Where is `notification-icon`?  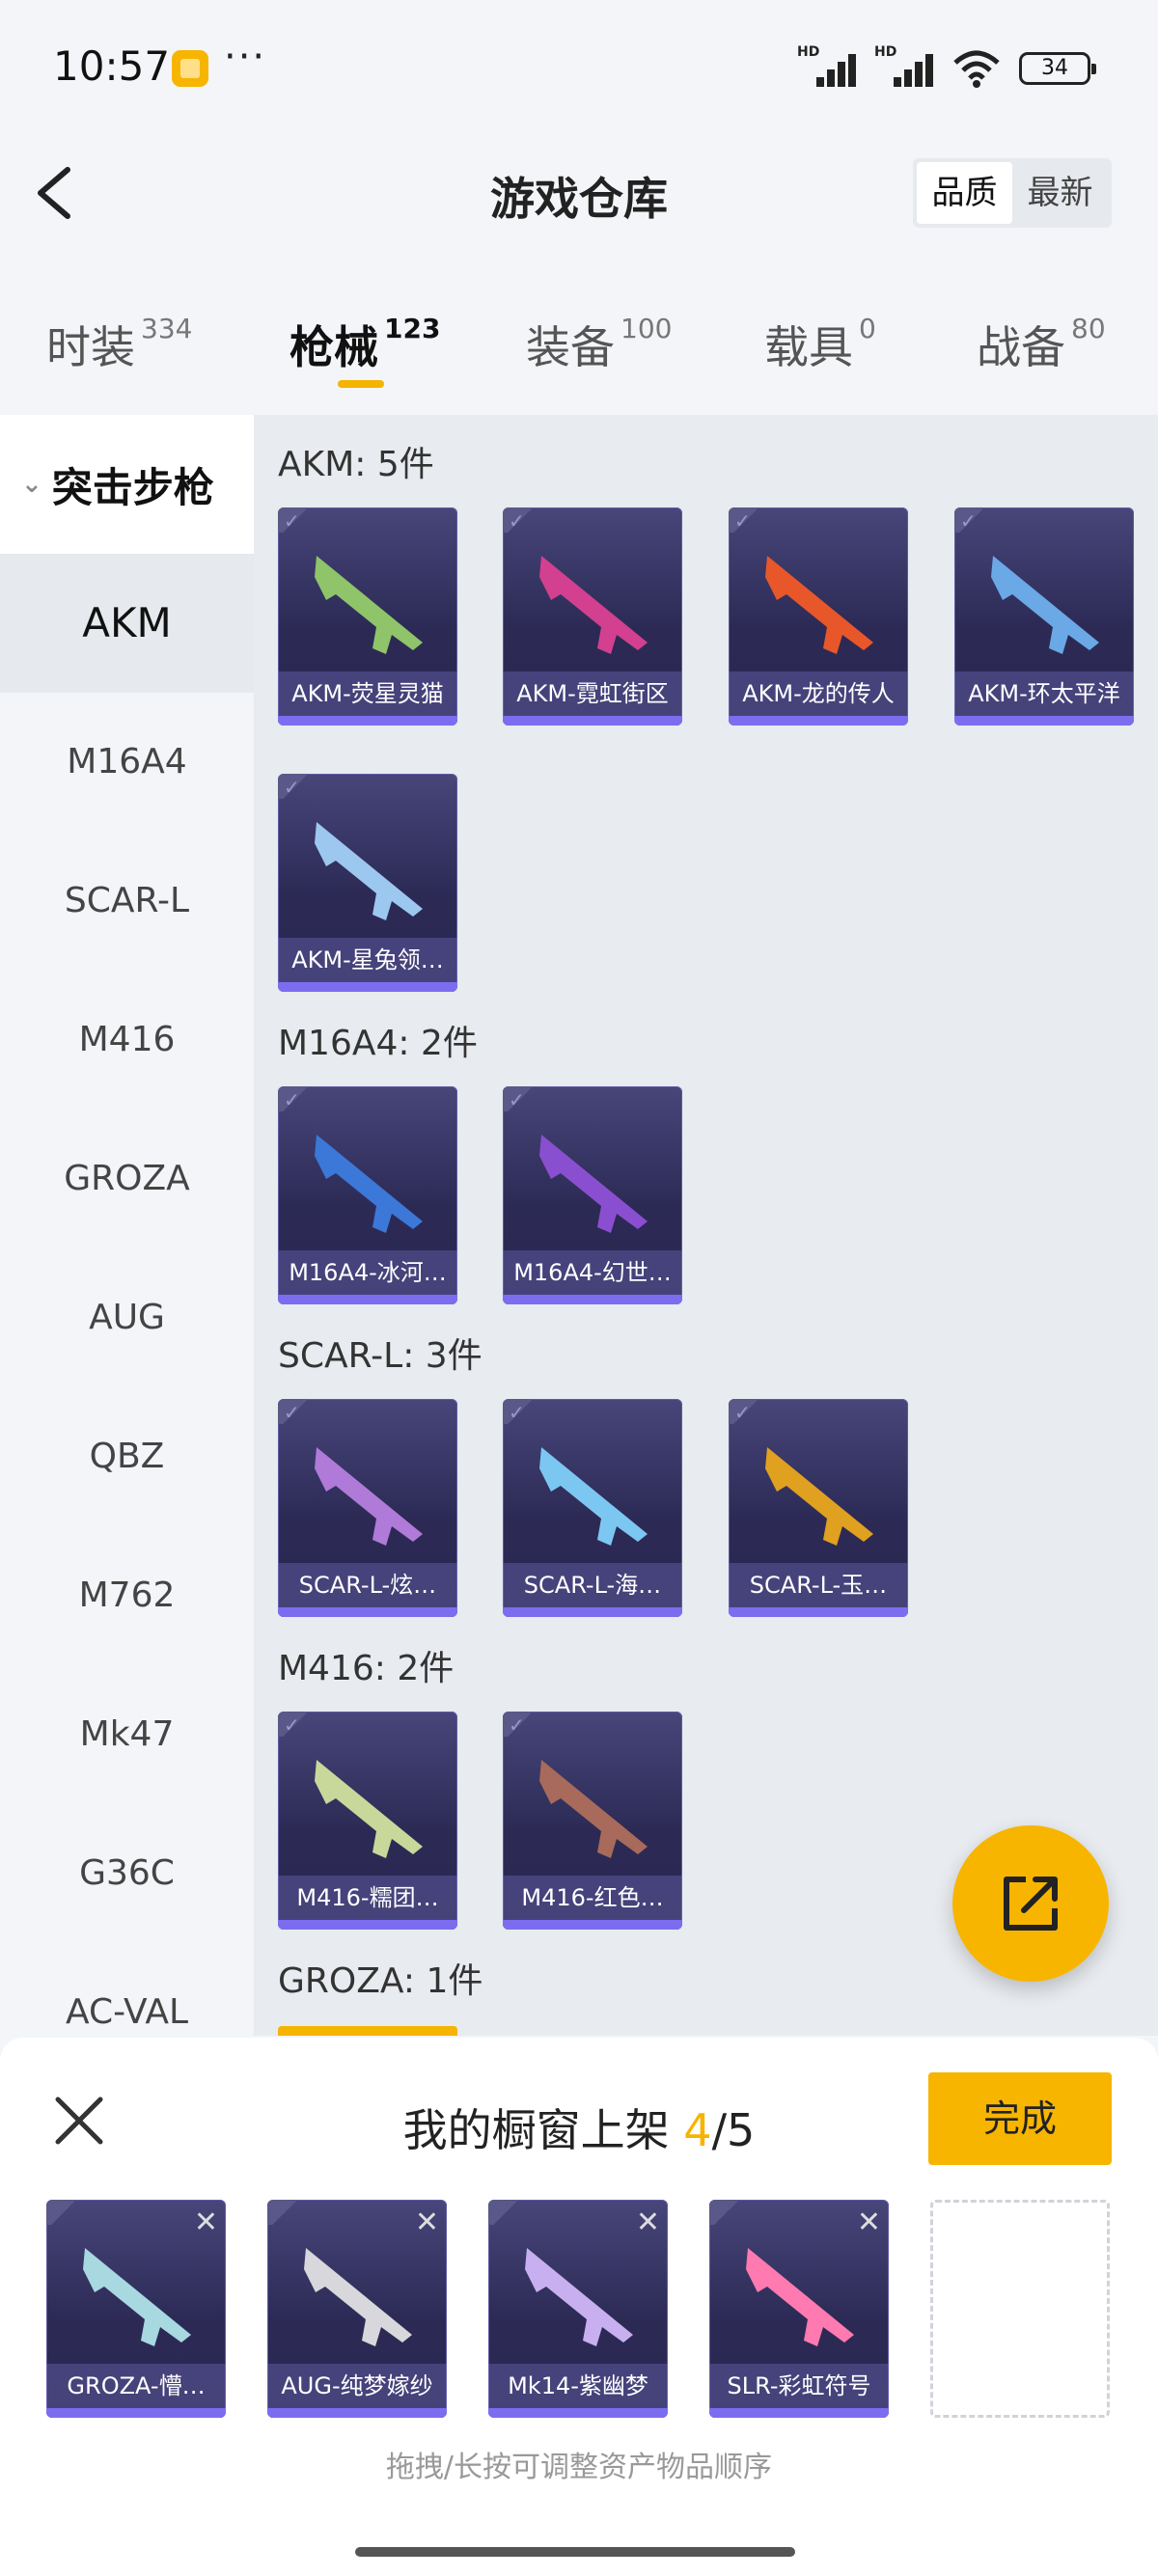 notification-icon is located at coordinates (190, 68).